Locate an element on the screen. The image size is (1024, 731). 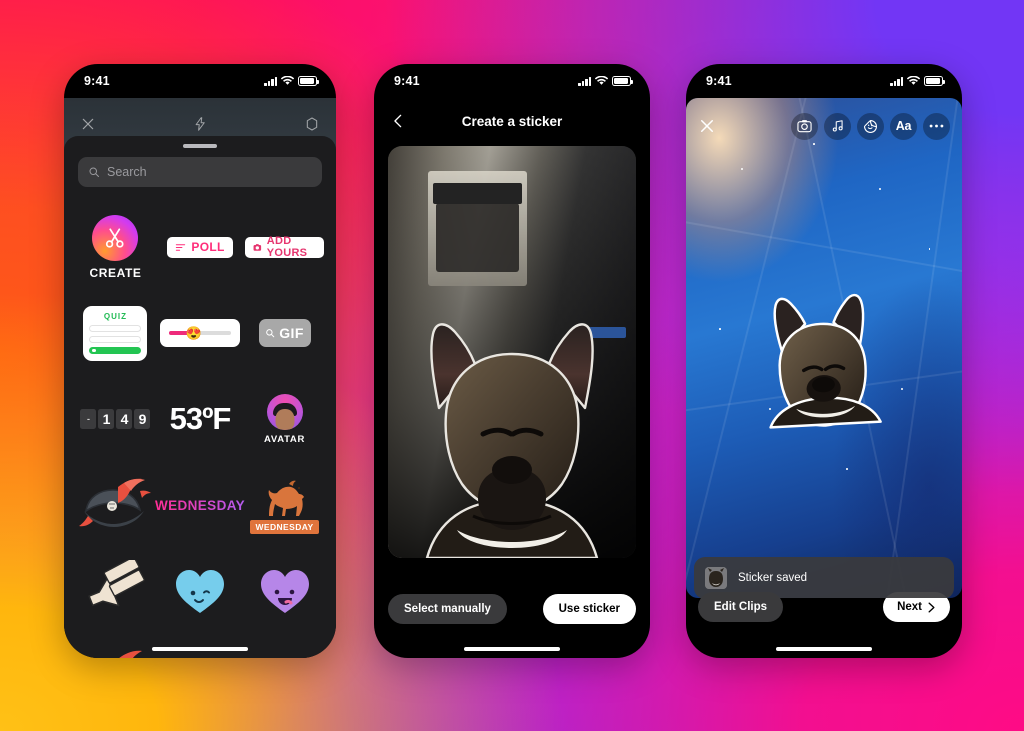
music-icon is located at coordinates (837, 126).